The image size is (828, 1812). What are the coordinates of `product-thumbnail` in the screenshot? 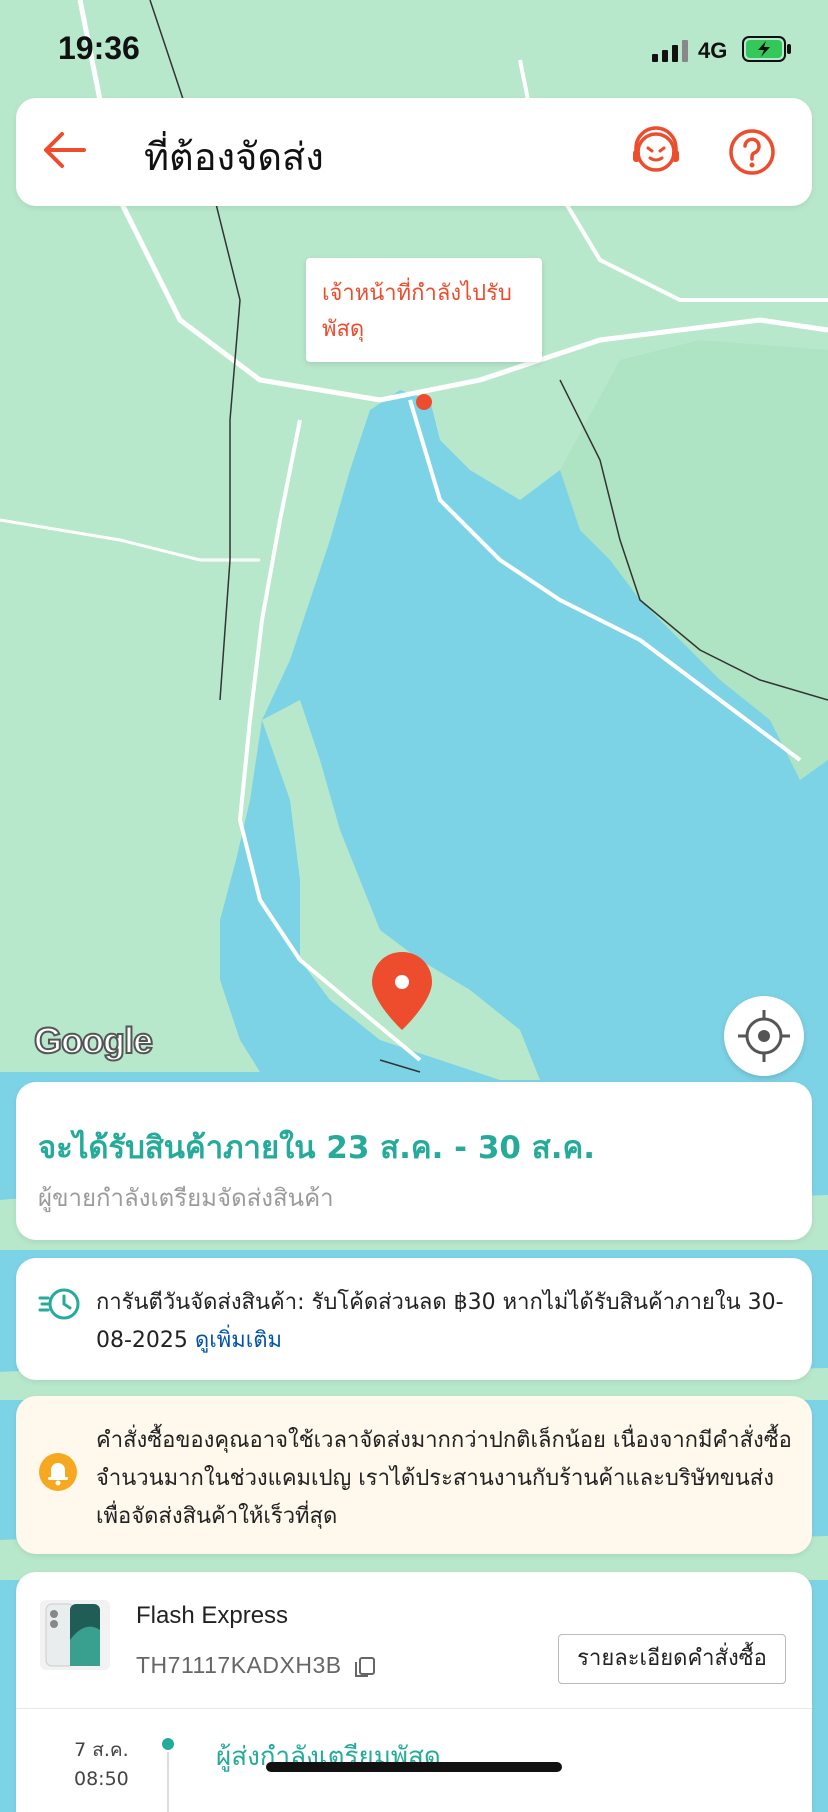 It's located at (75, 1635).